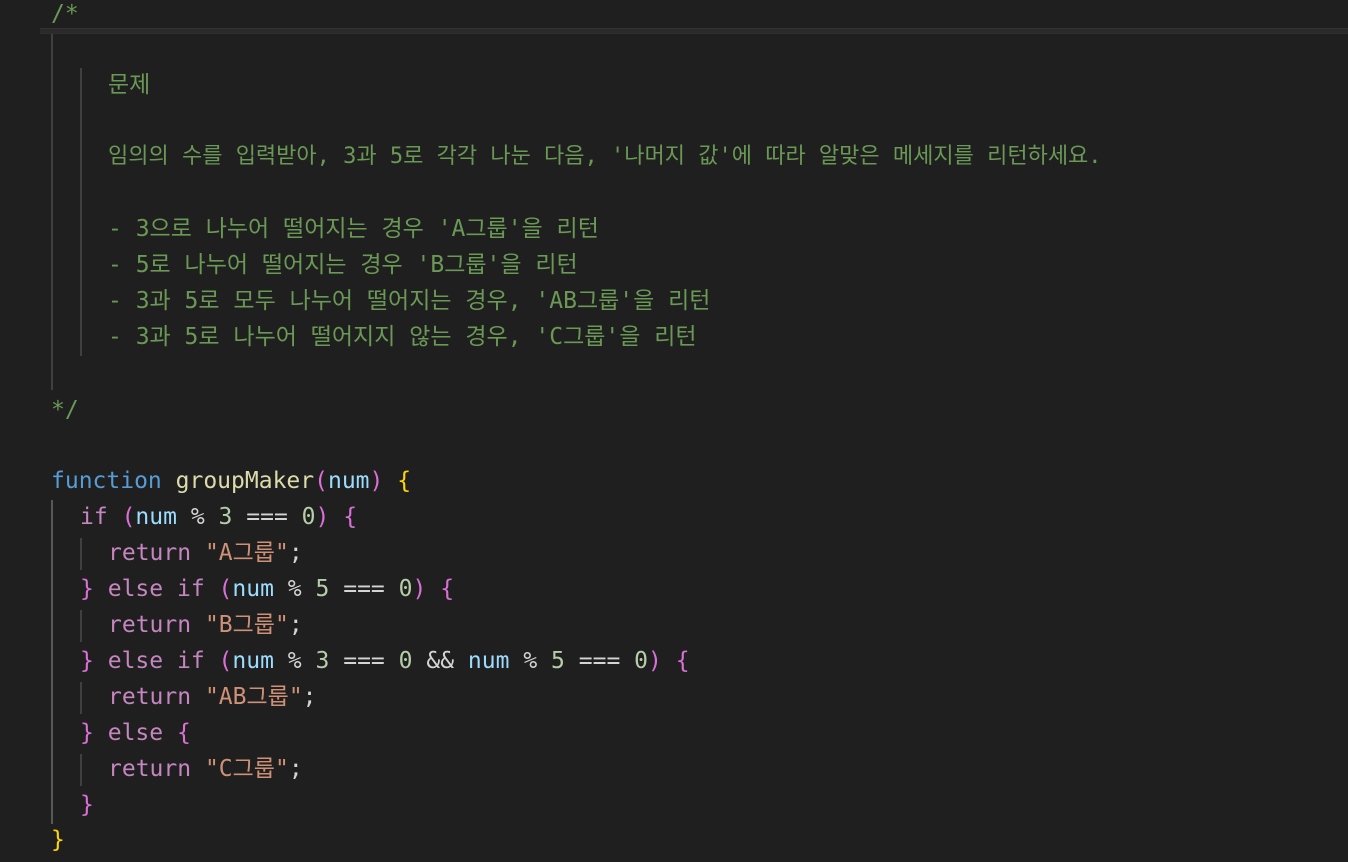 Image resolution: width=1348 pixels, height=862 pixels. I want to click on string: "AB그룹", so click(253, 697).